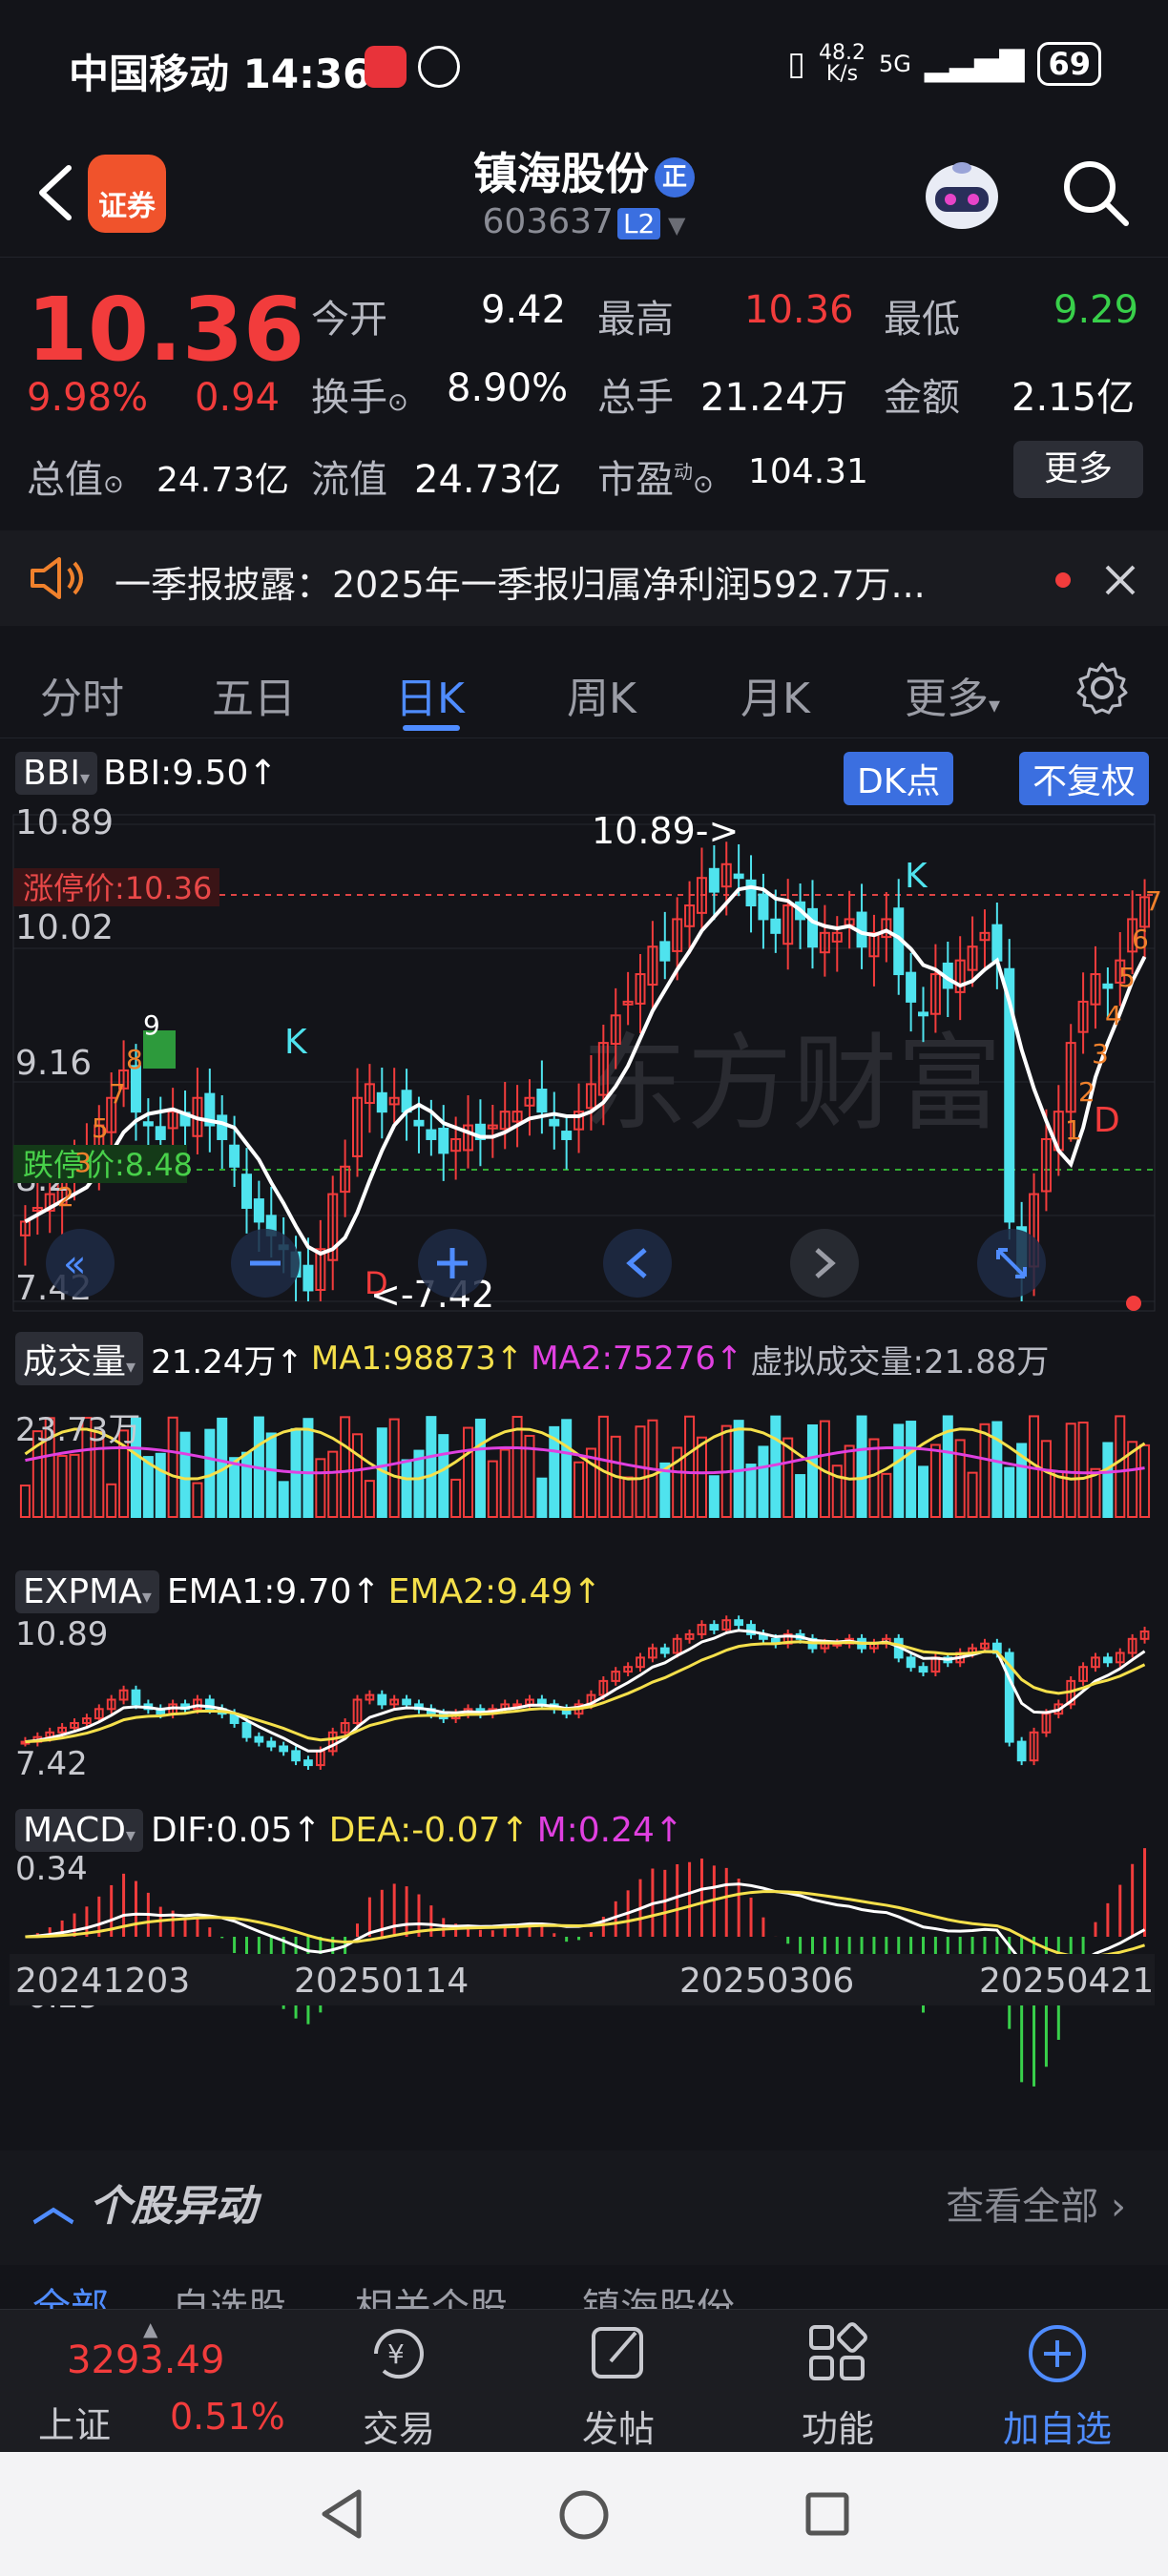  What do you see at coordinates (342, 2514) in the screenshot?
I see `back-triangle-icon` at bounding box center [342, 2514].